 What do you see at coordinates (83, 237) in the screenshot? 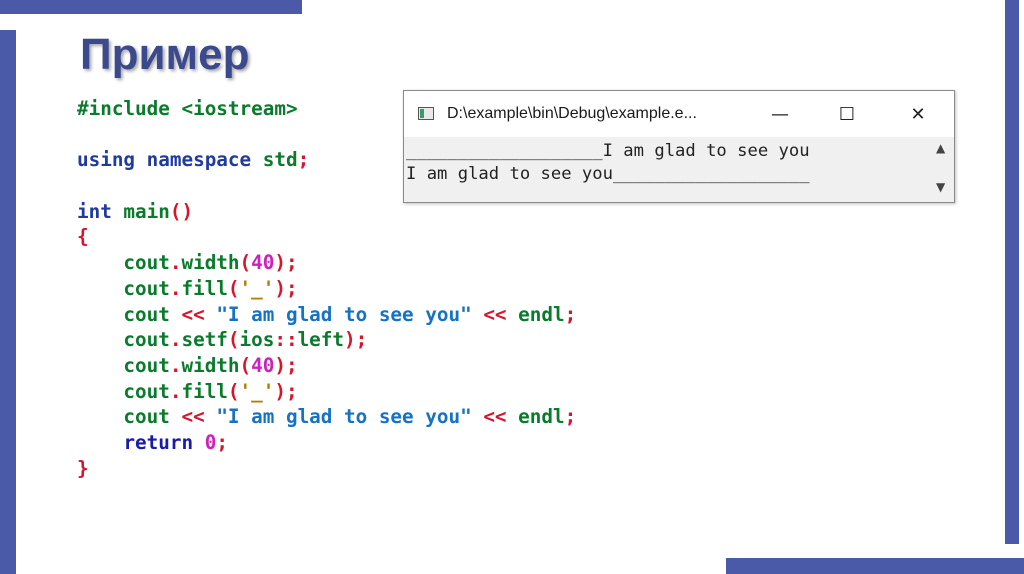
I see `code-token: {` at bounding box center [83, 237].